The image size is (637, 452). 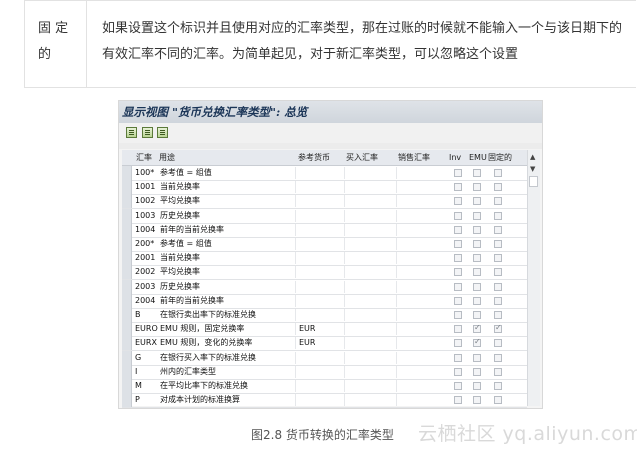 I want to click on table-row: 2001 当前兑换率, so click(x=324, y=259).